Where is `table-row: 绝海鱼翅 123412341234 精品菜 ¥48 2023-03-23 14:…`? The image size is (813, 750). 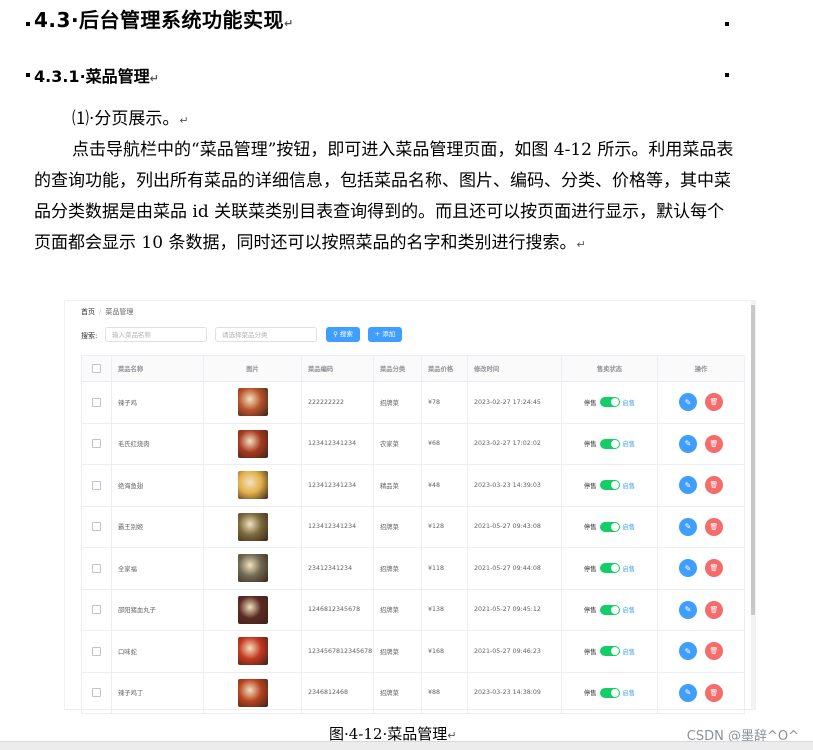
table-row: 绝海鱼翅 123412341234 精品菜 ¥48 2023-03-23 14:… is located at coordinates (413, 486).